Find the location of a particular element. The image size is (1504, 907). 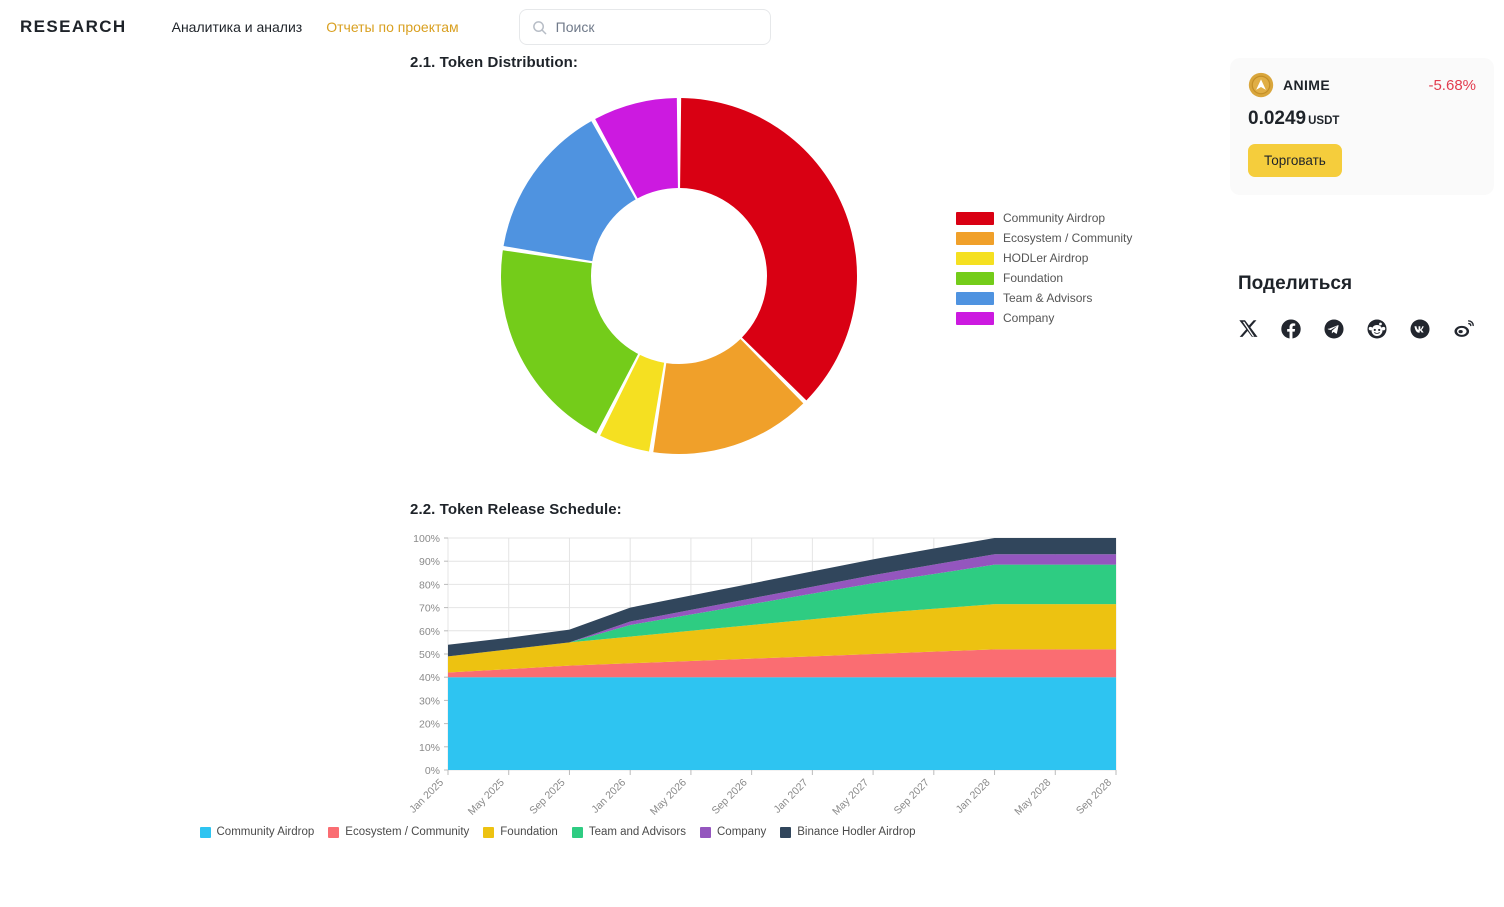

vk-icon is located at coordinates (1420, 329).